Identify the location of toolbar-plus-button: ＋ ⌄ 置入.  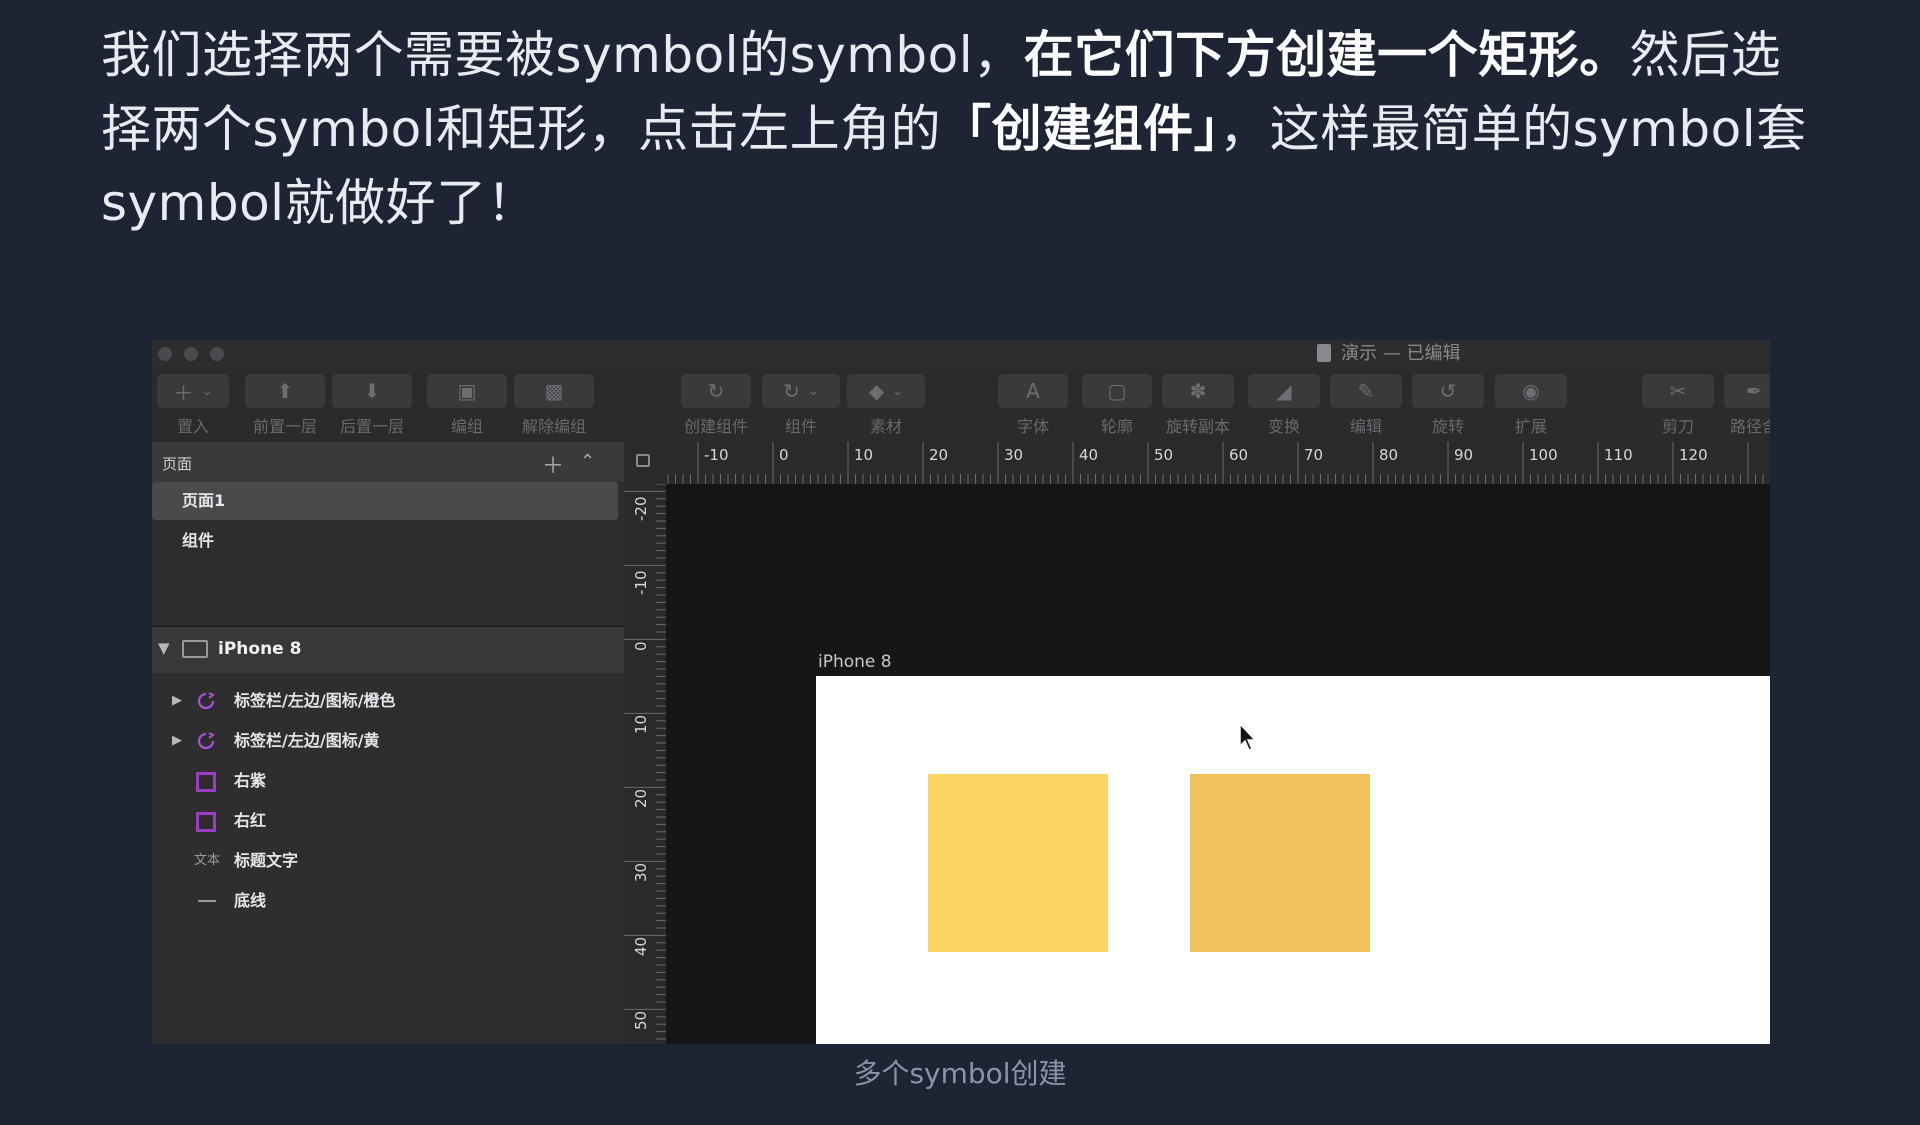
(193, 405).